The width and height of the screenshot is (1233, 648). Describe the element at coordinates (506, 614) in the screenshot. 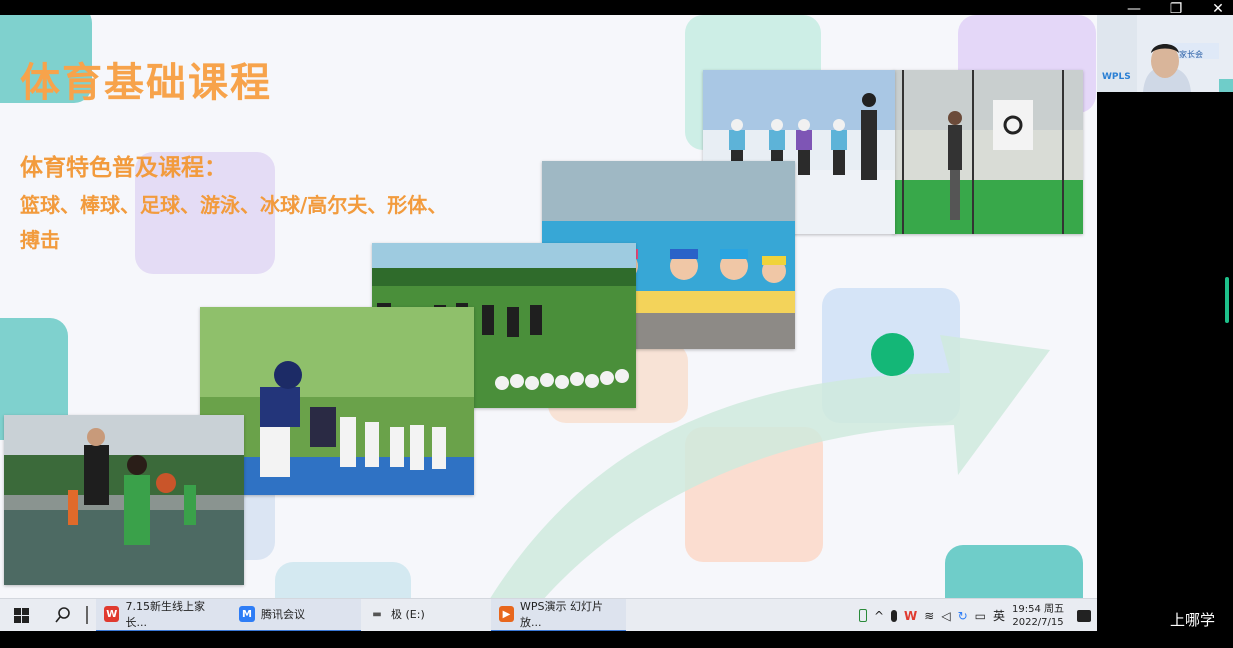

I see `wps-presentation-icon: ▶` at that location.